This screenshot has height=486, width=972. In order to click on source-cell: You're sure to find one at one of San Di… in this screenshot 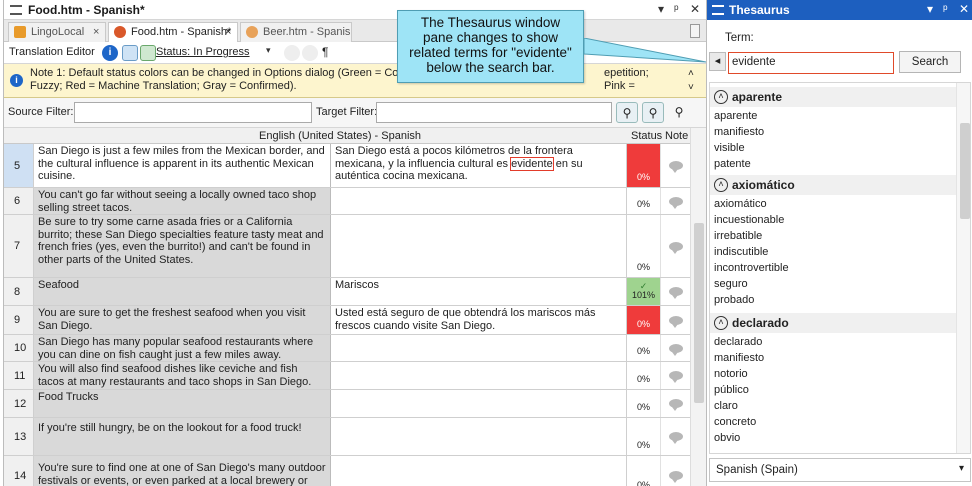, I will do `click(182, 471)`.